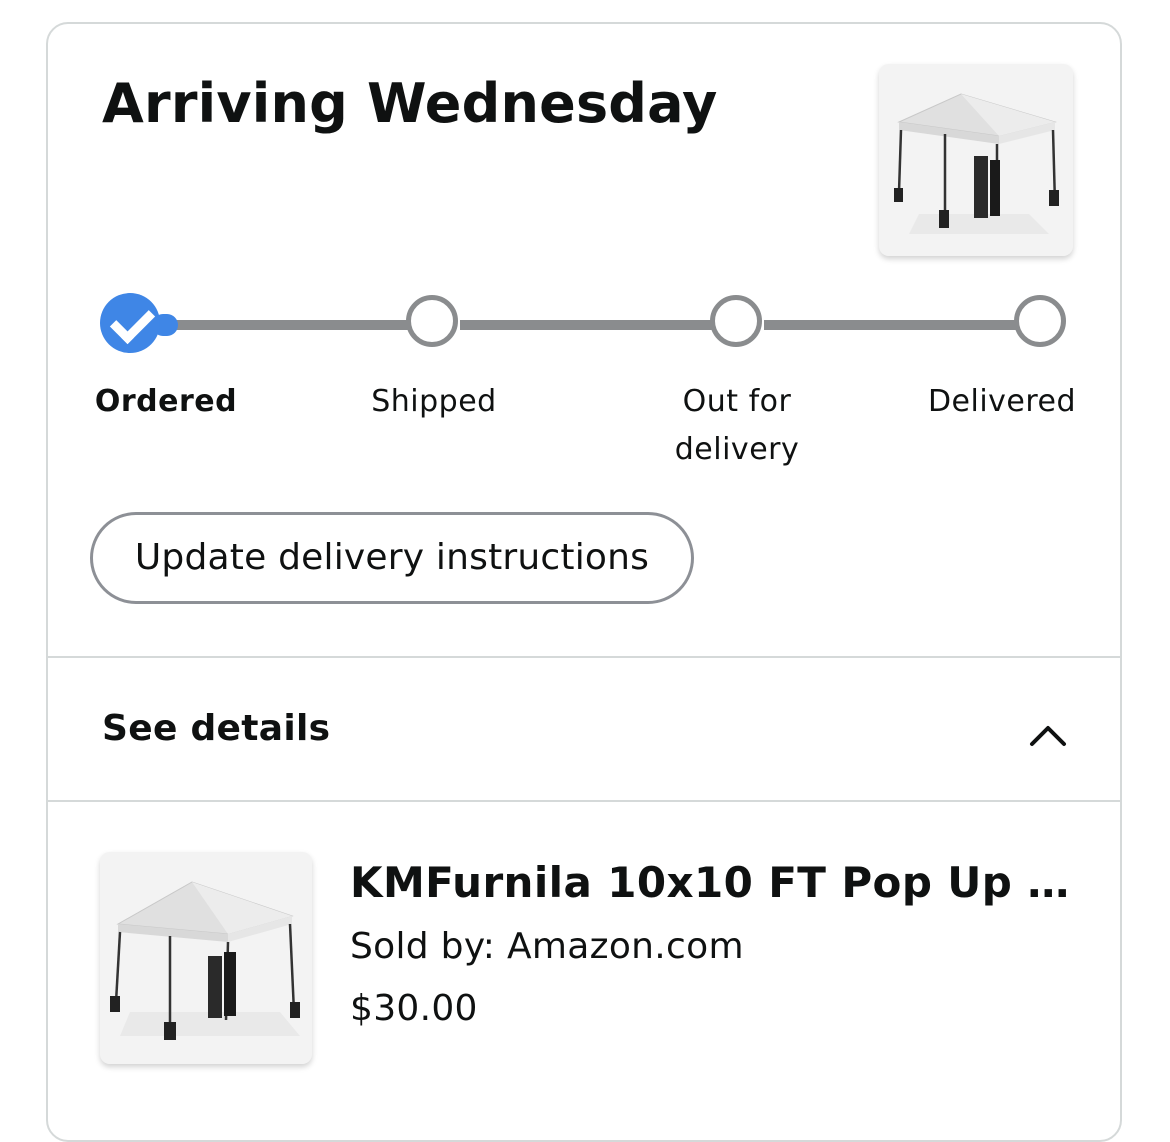 This screenshot has width=1170, height=1142. What do you see at coordinates (737, 449) in the screenshot?
I see `step-out-for-delivery-label-line2: delivery` at bounding box center [737, 449].